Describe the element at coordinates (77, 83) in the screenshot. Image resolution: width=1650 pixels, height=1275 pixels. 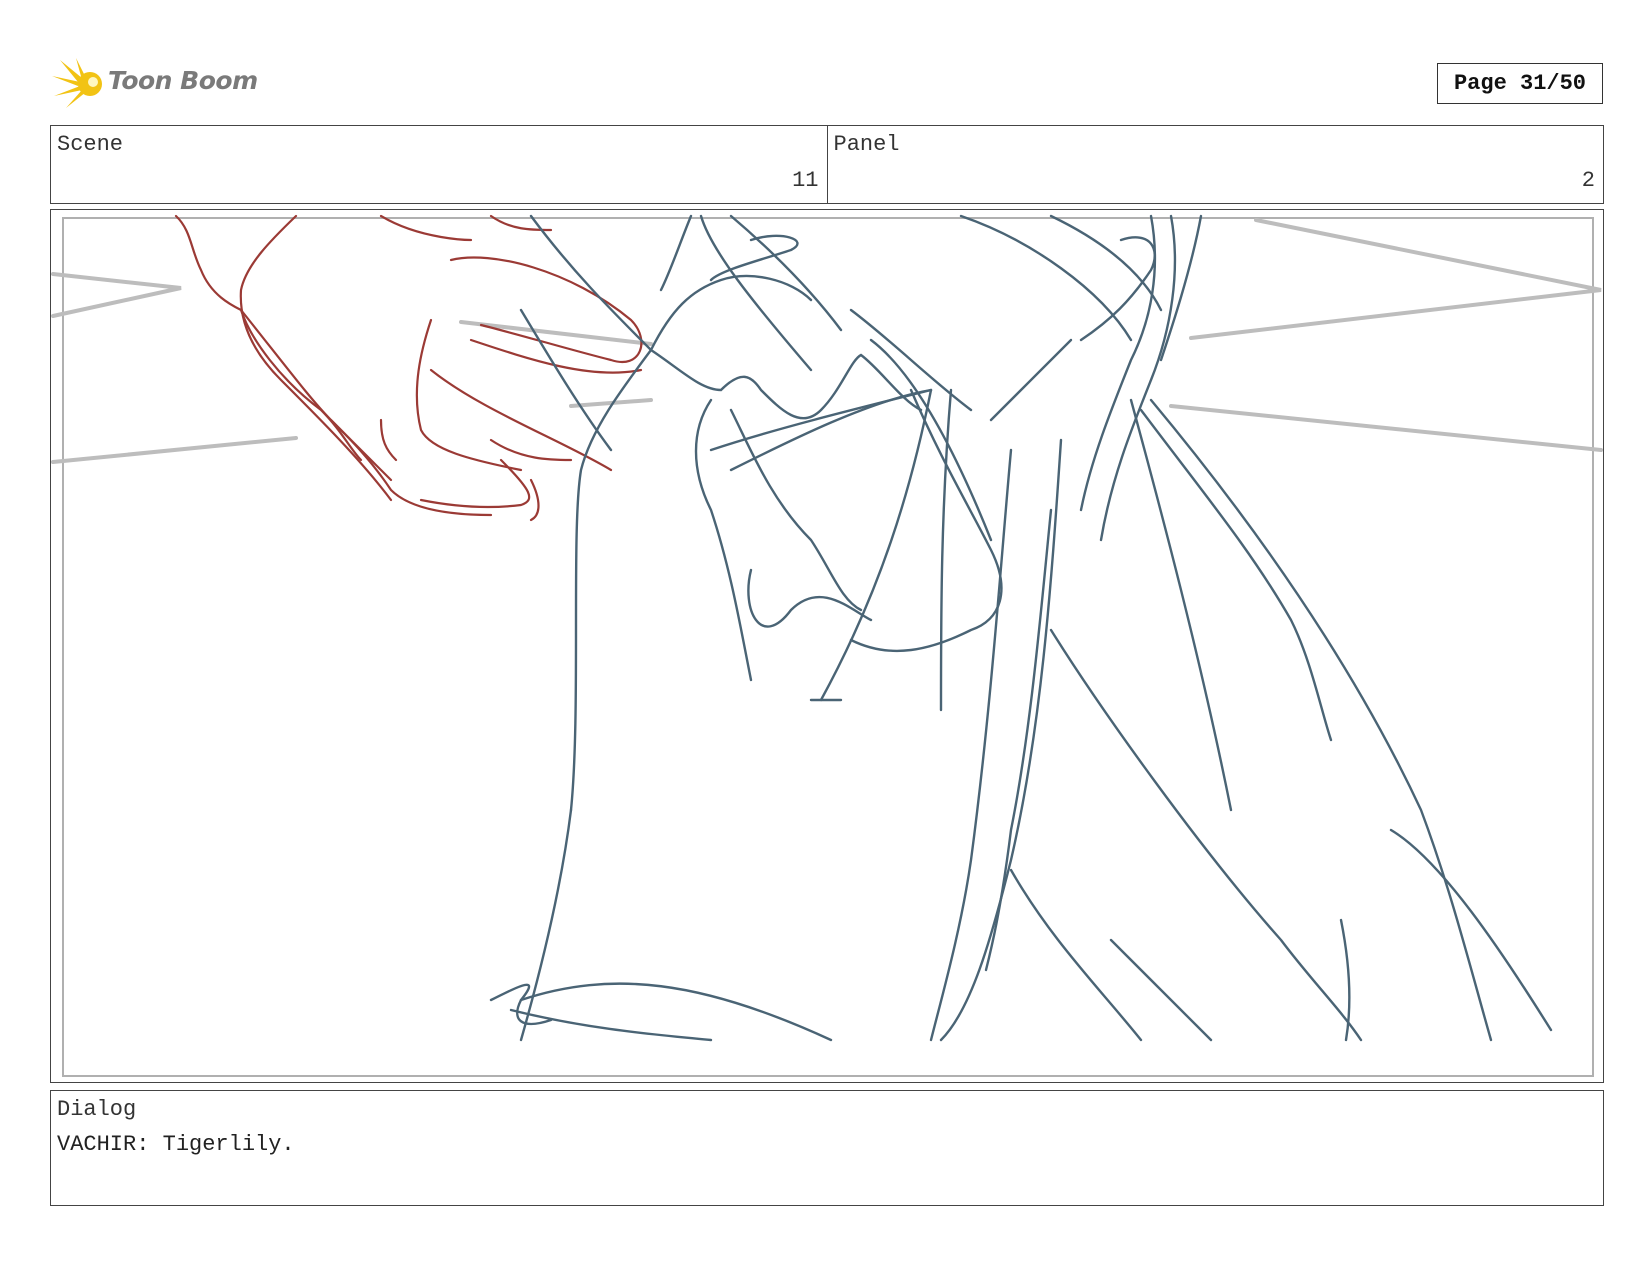
I see `burst-icon` at that location.